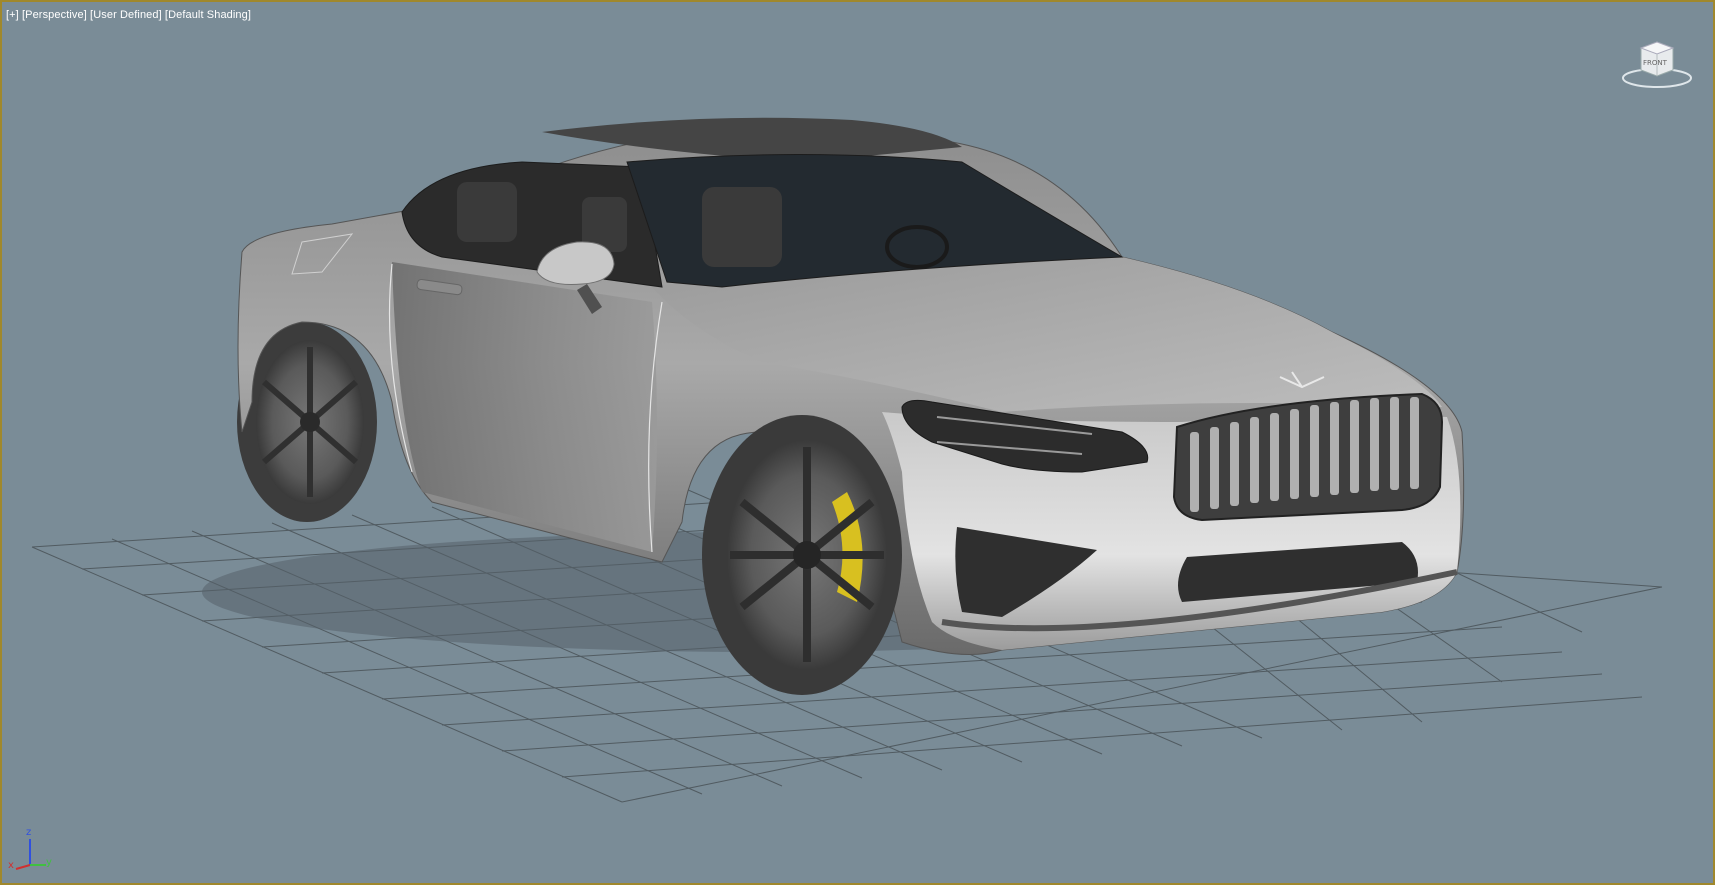  I want to click on axis-tripod-icon, so click(30, 854).